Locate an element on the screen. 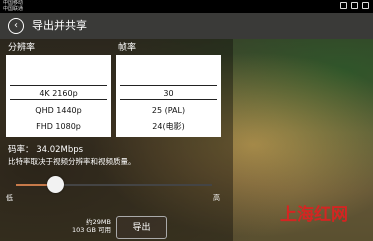 This screenshot has height=241, width=373. resolution-option-4k: 4K 2160p is located at coordinates (58, 94).